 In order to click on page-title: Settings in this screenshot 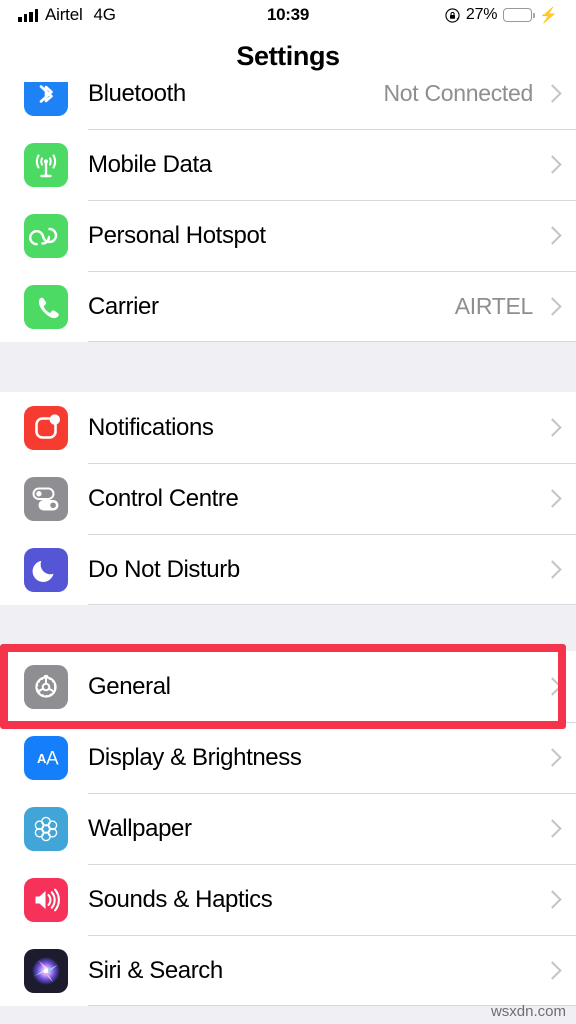, I will do `click(288, 55)`.